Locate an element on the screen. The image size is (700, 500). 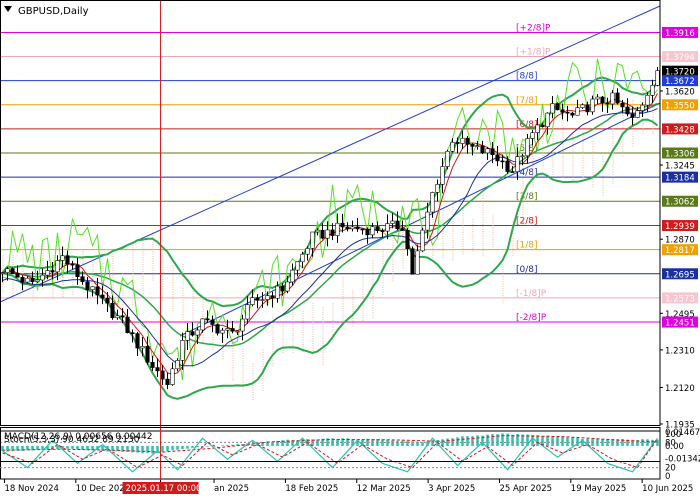
murrey-level-label: [2/8] is located at coordinates (527, 222).